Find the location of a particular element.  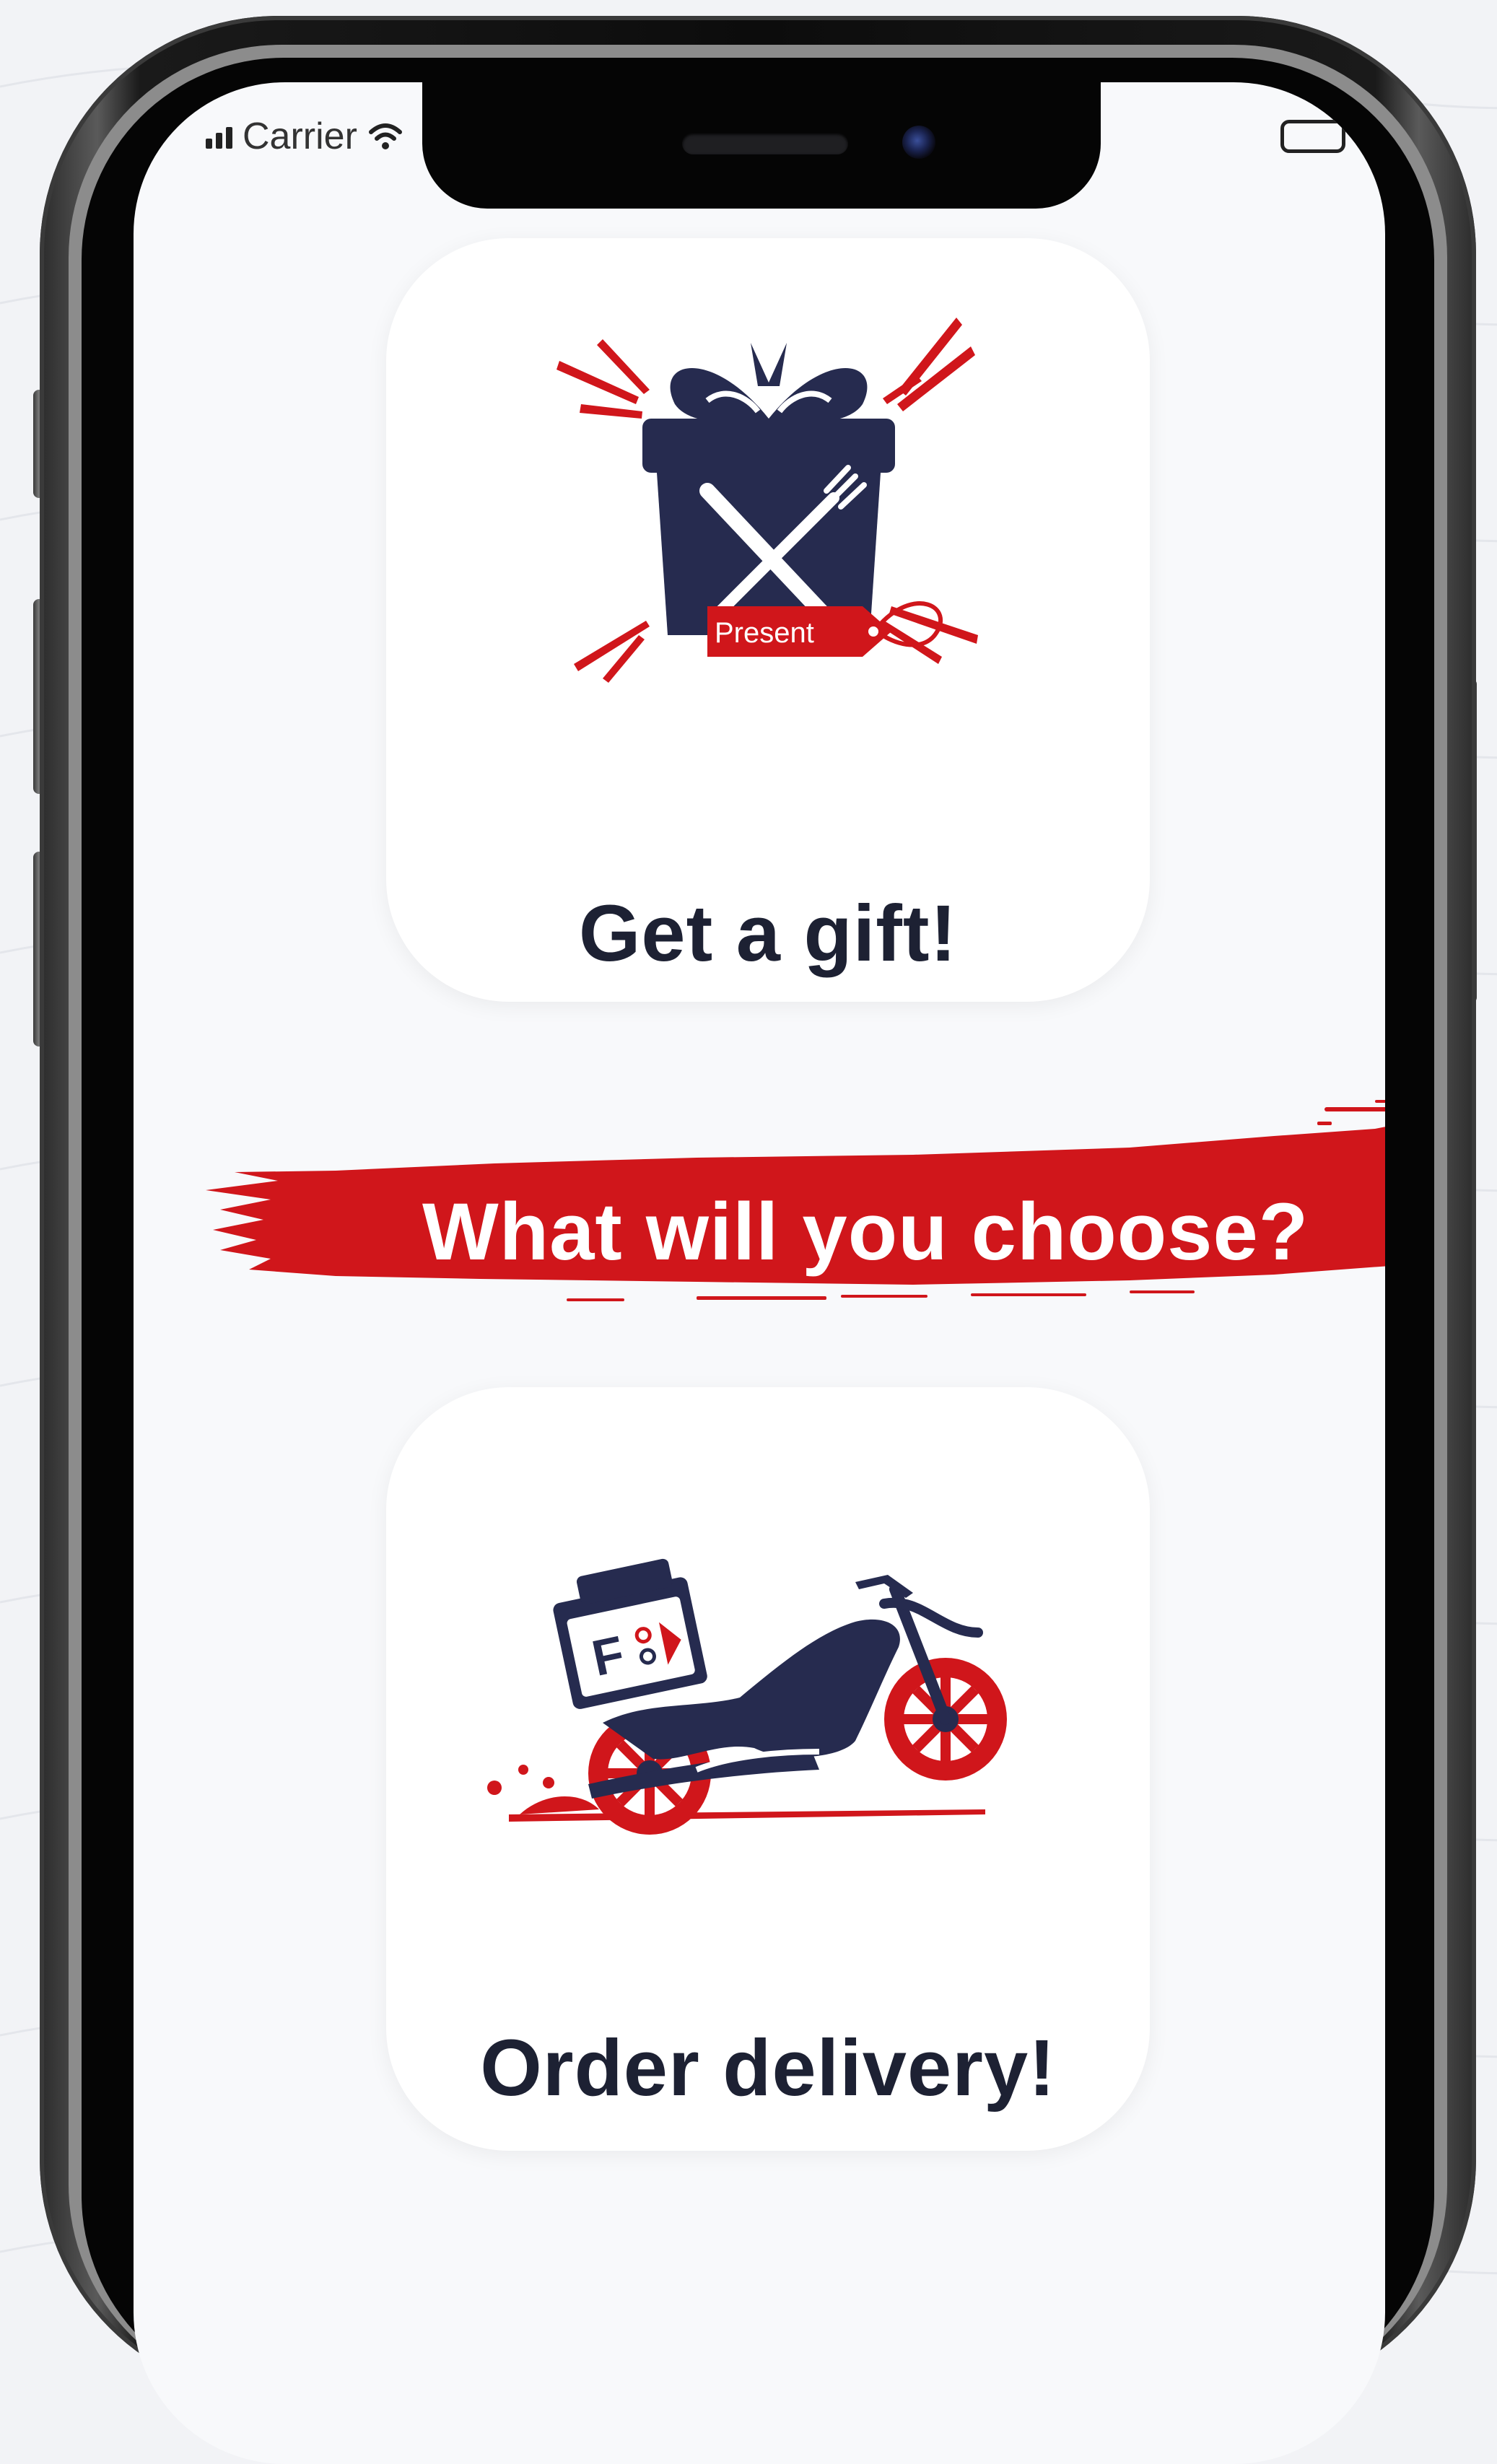

front-camera is located at coordinates (918, 142).